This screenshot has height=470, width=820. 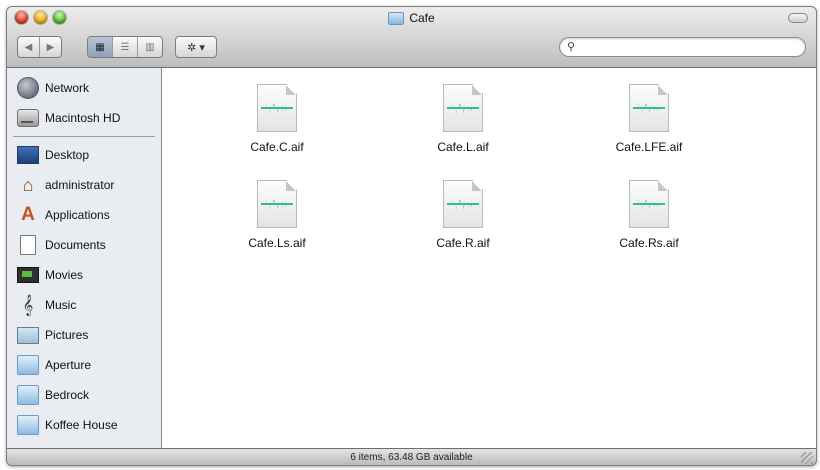 What do you see at coordinates (463, 147) in the screenshot?
I see `file-name: Cafe.L.aif` at bounding box center [463, 147].